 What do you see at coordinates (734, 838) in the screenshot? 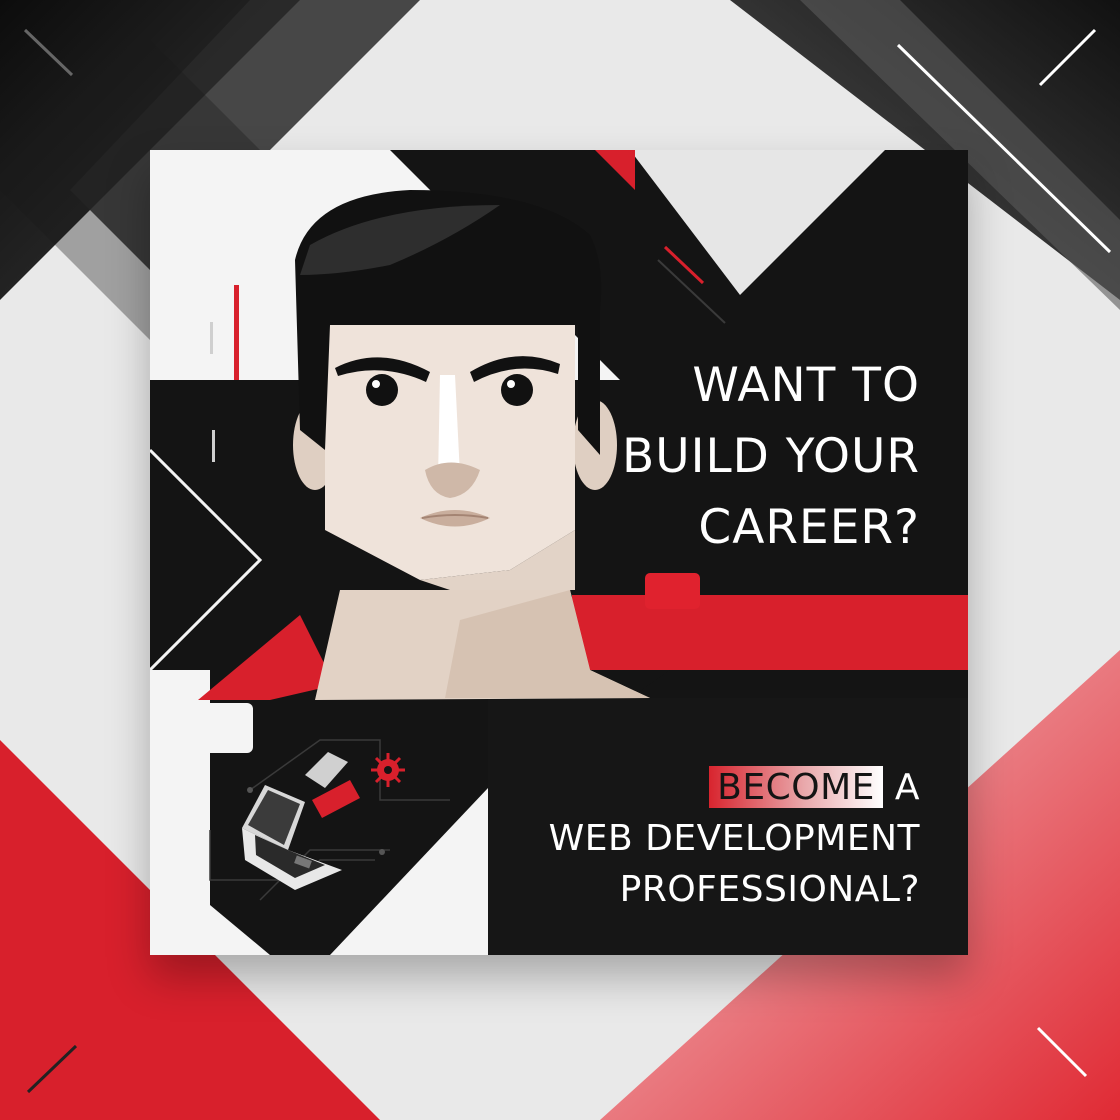
I see `tagline-row-2: WEB DEVELOPMENT` at bounding box center [734, 838].